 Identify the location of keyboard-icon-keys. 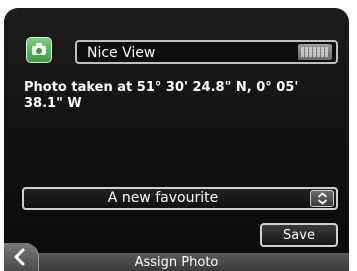
(315, 52).